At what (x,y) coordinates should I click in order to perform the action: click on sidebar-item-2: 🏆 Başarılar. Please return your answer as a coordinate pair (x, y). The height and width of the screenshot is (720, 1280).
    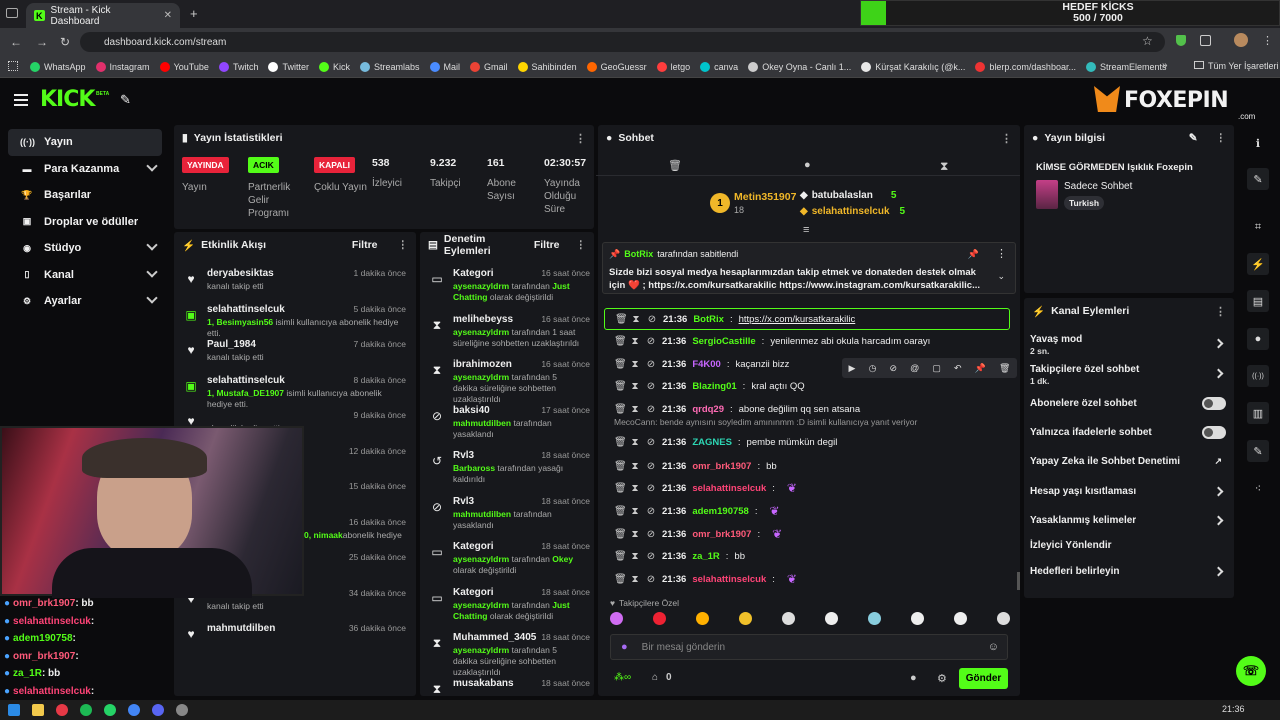
    Looking at the image, I should click on (85, 195).